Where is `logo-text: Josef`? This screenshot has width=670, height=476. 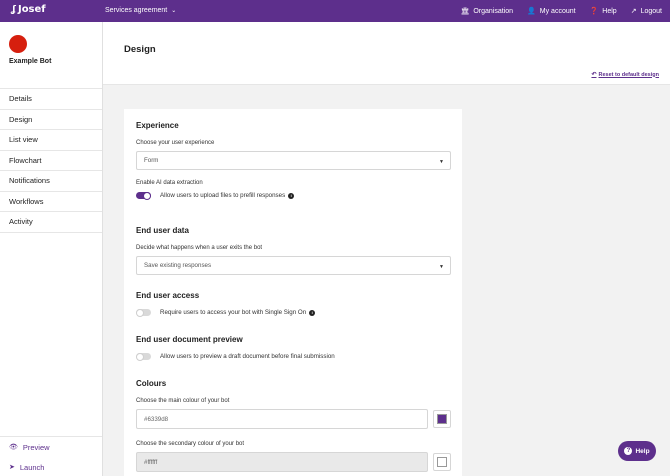 logo-text: Josef is located at coordinates (31, 9).